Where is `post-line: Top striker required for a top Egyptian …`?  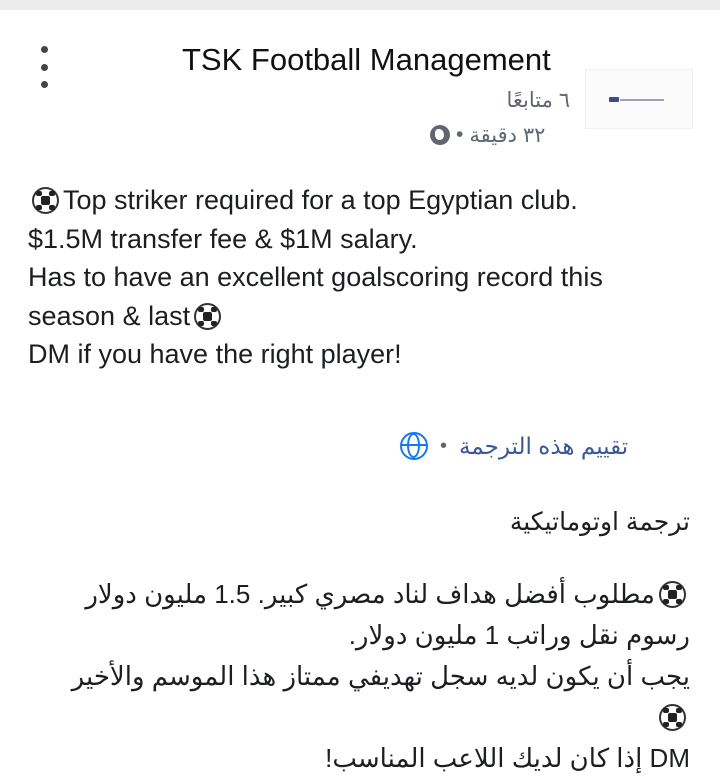
post-line: Top striker required for a top Egyptian … is located at coordinates (363, 200).